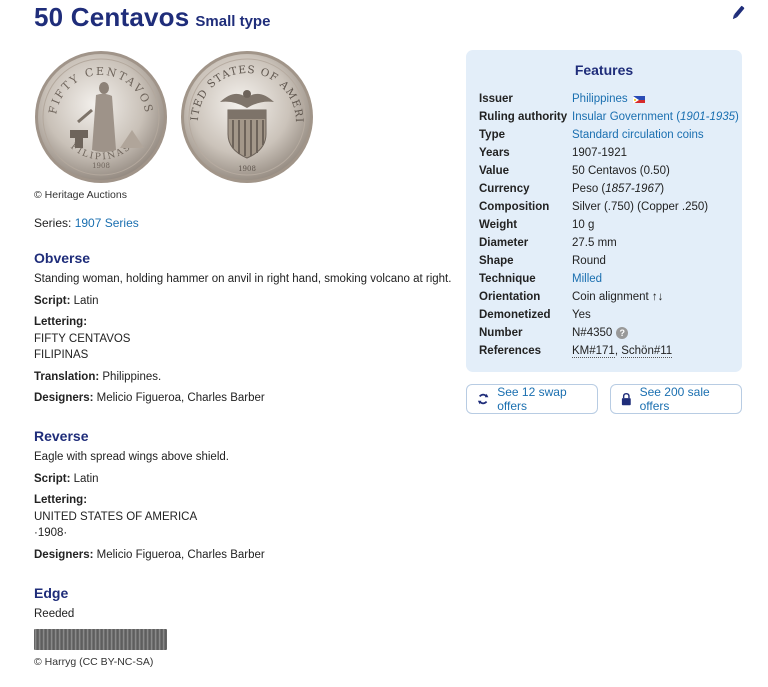 This screenshot has width=768, height=687. What do you see at coordinates (244, 339) in the screenshot?
I see `obverse-lettering: Lettering: FIFTY CENTAVOS FILIPINAS` at bounding box center [244, 339].